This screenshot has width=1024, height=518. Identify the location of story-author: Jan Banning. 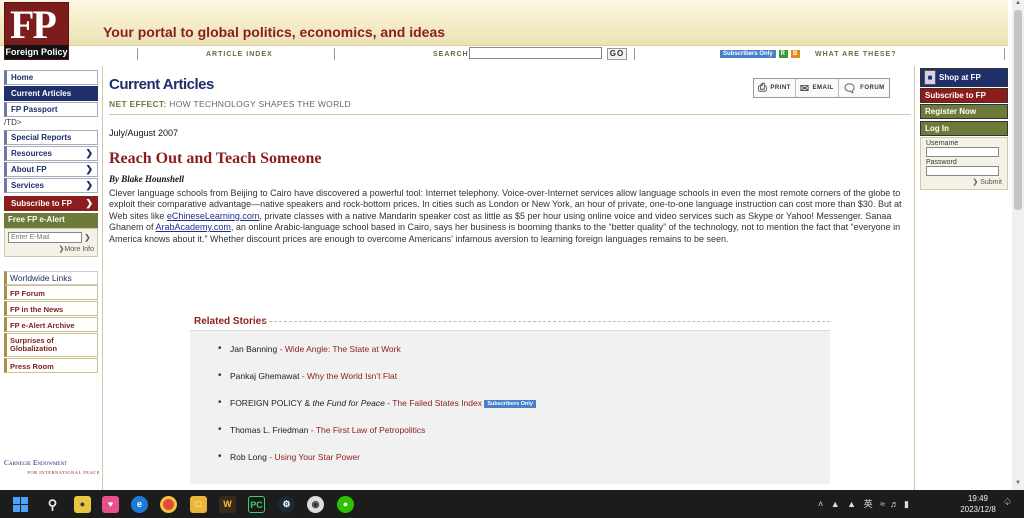
(254, 349).